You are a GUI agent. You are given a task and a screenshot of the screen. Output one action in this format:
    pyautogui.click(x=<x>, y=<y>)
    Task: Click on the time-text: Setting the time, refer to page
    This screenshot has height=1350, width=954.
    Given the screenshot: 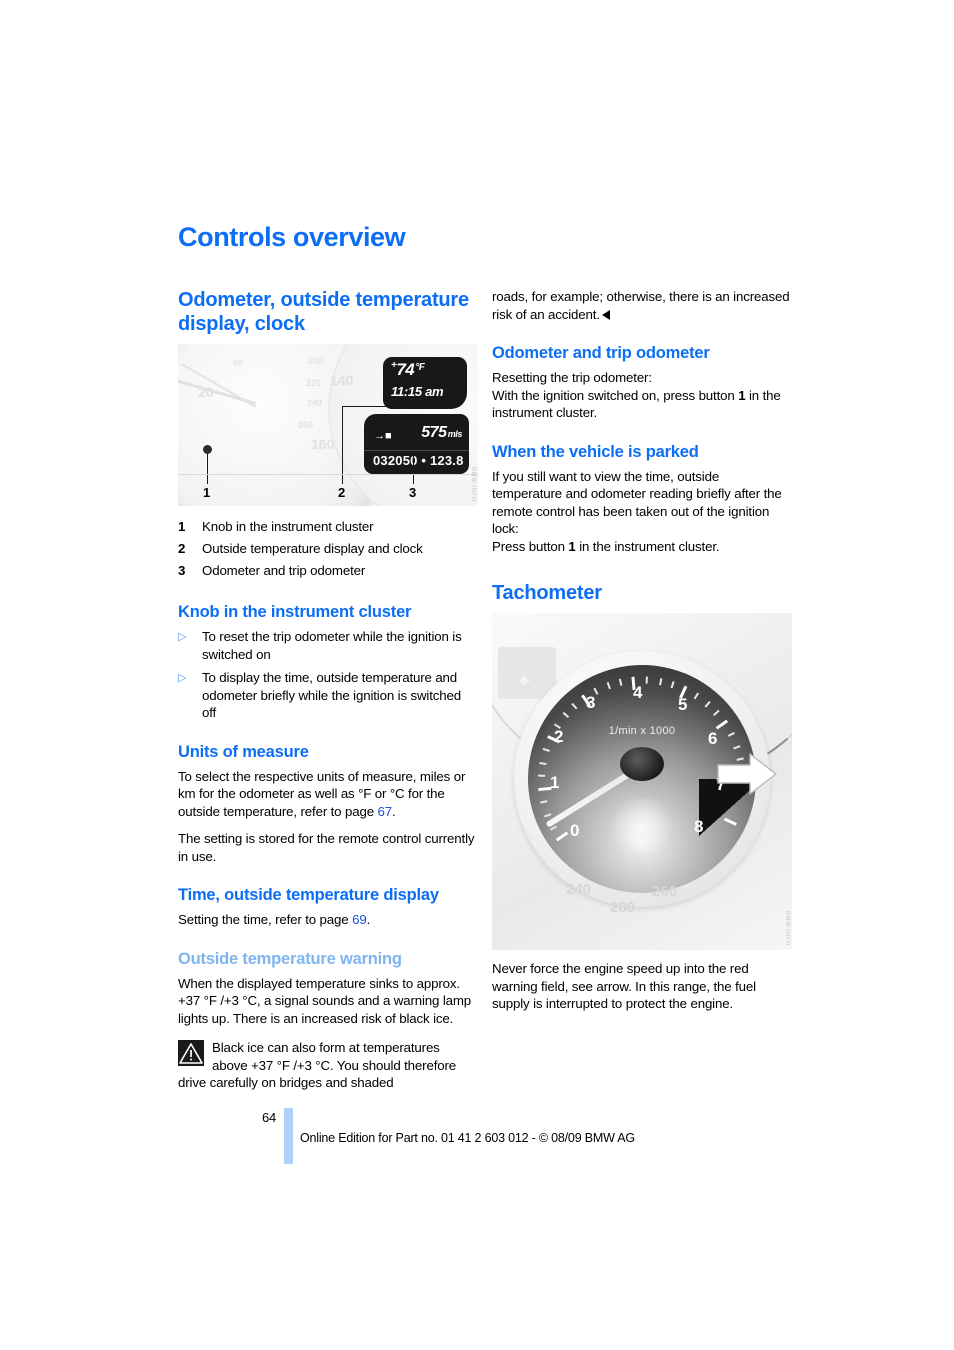 What is the action you would take?
    pyautogui.click(x=265, y=919)
    